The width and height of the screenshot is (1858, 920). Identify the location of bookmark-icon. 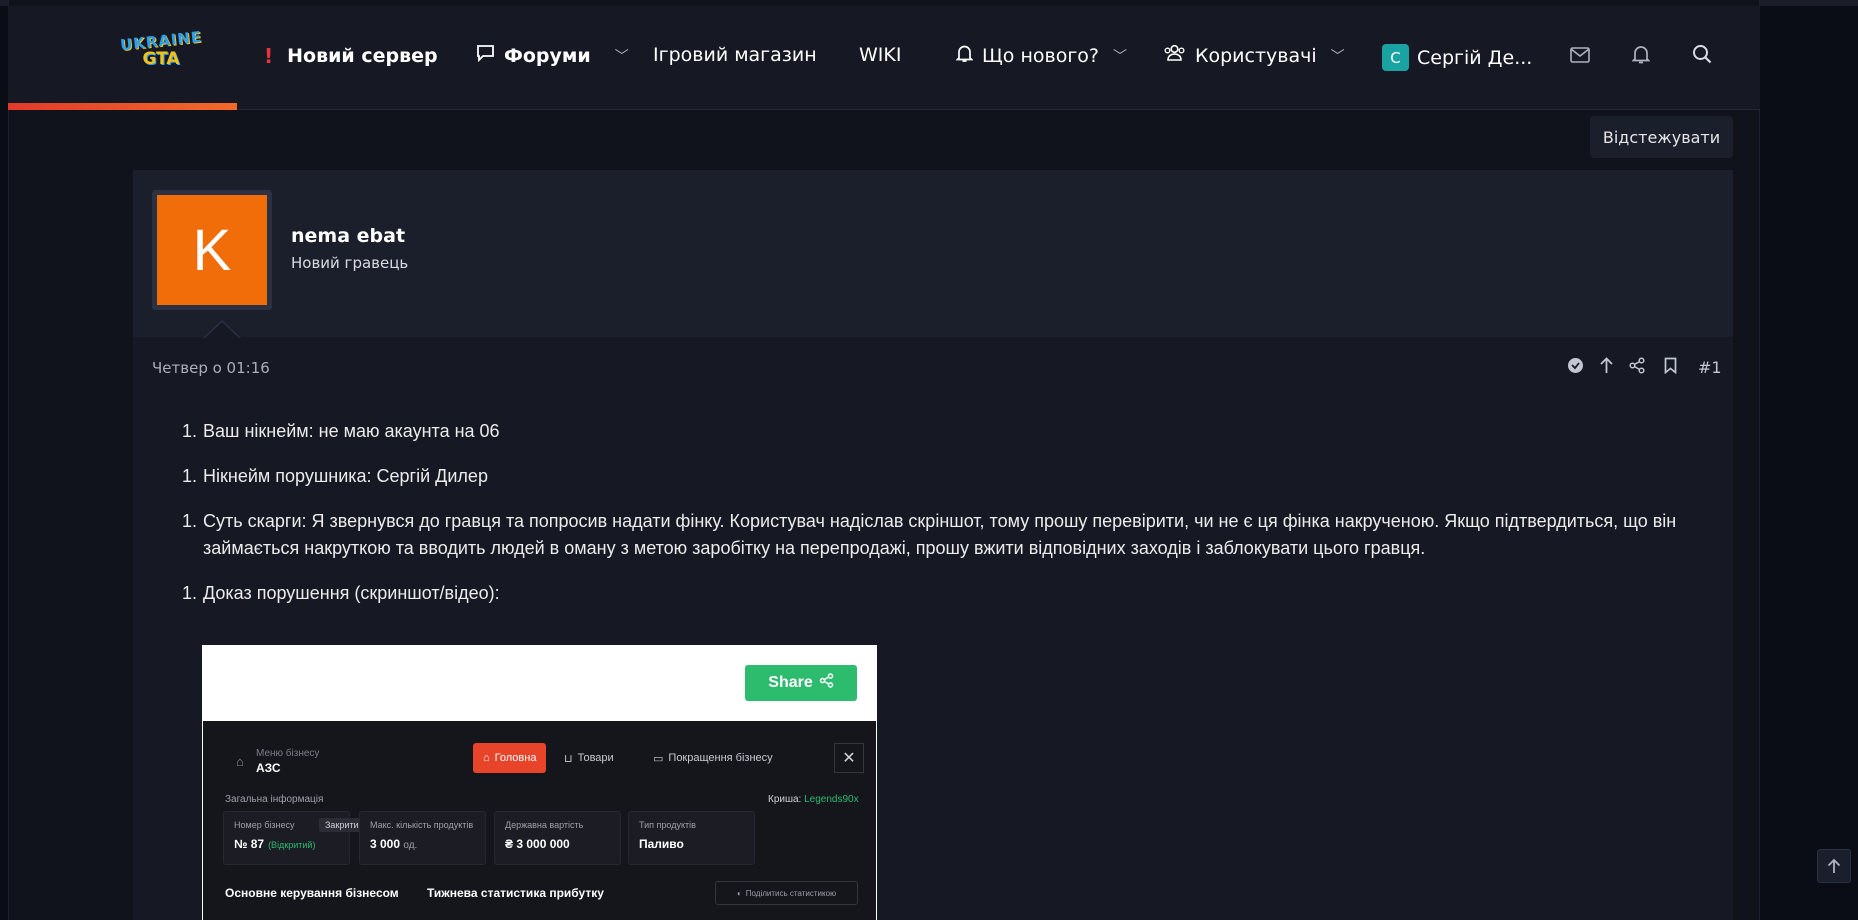
(1670, 368).